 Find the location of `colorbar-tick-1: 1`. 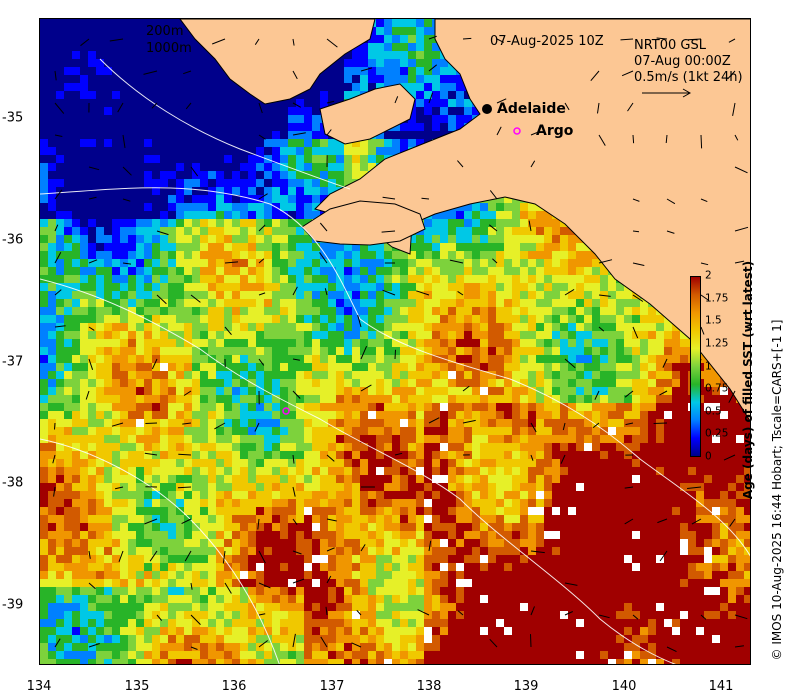

colorbar-tick-1: 1 is located at coordinates (708, 366).